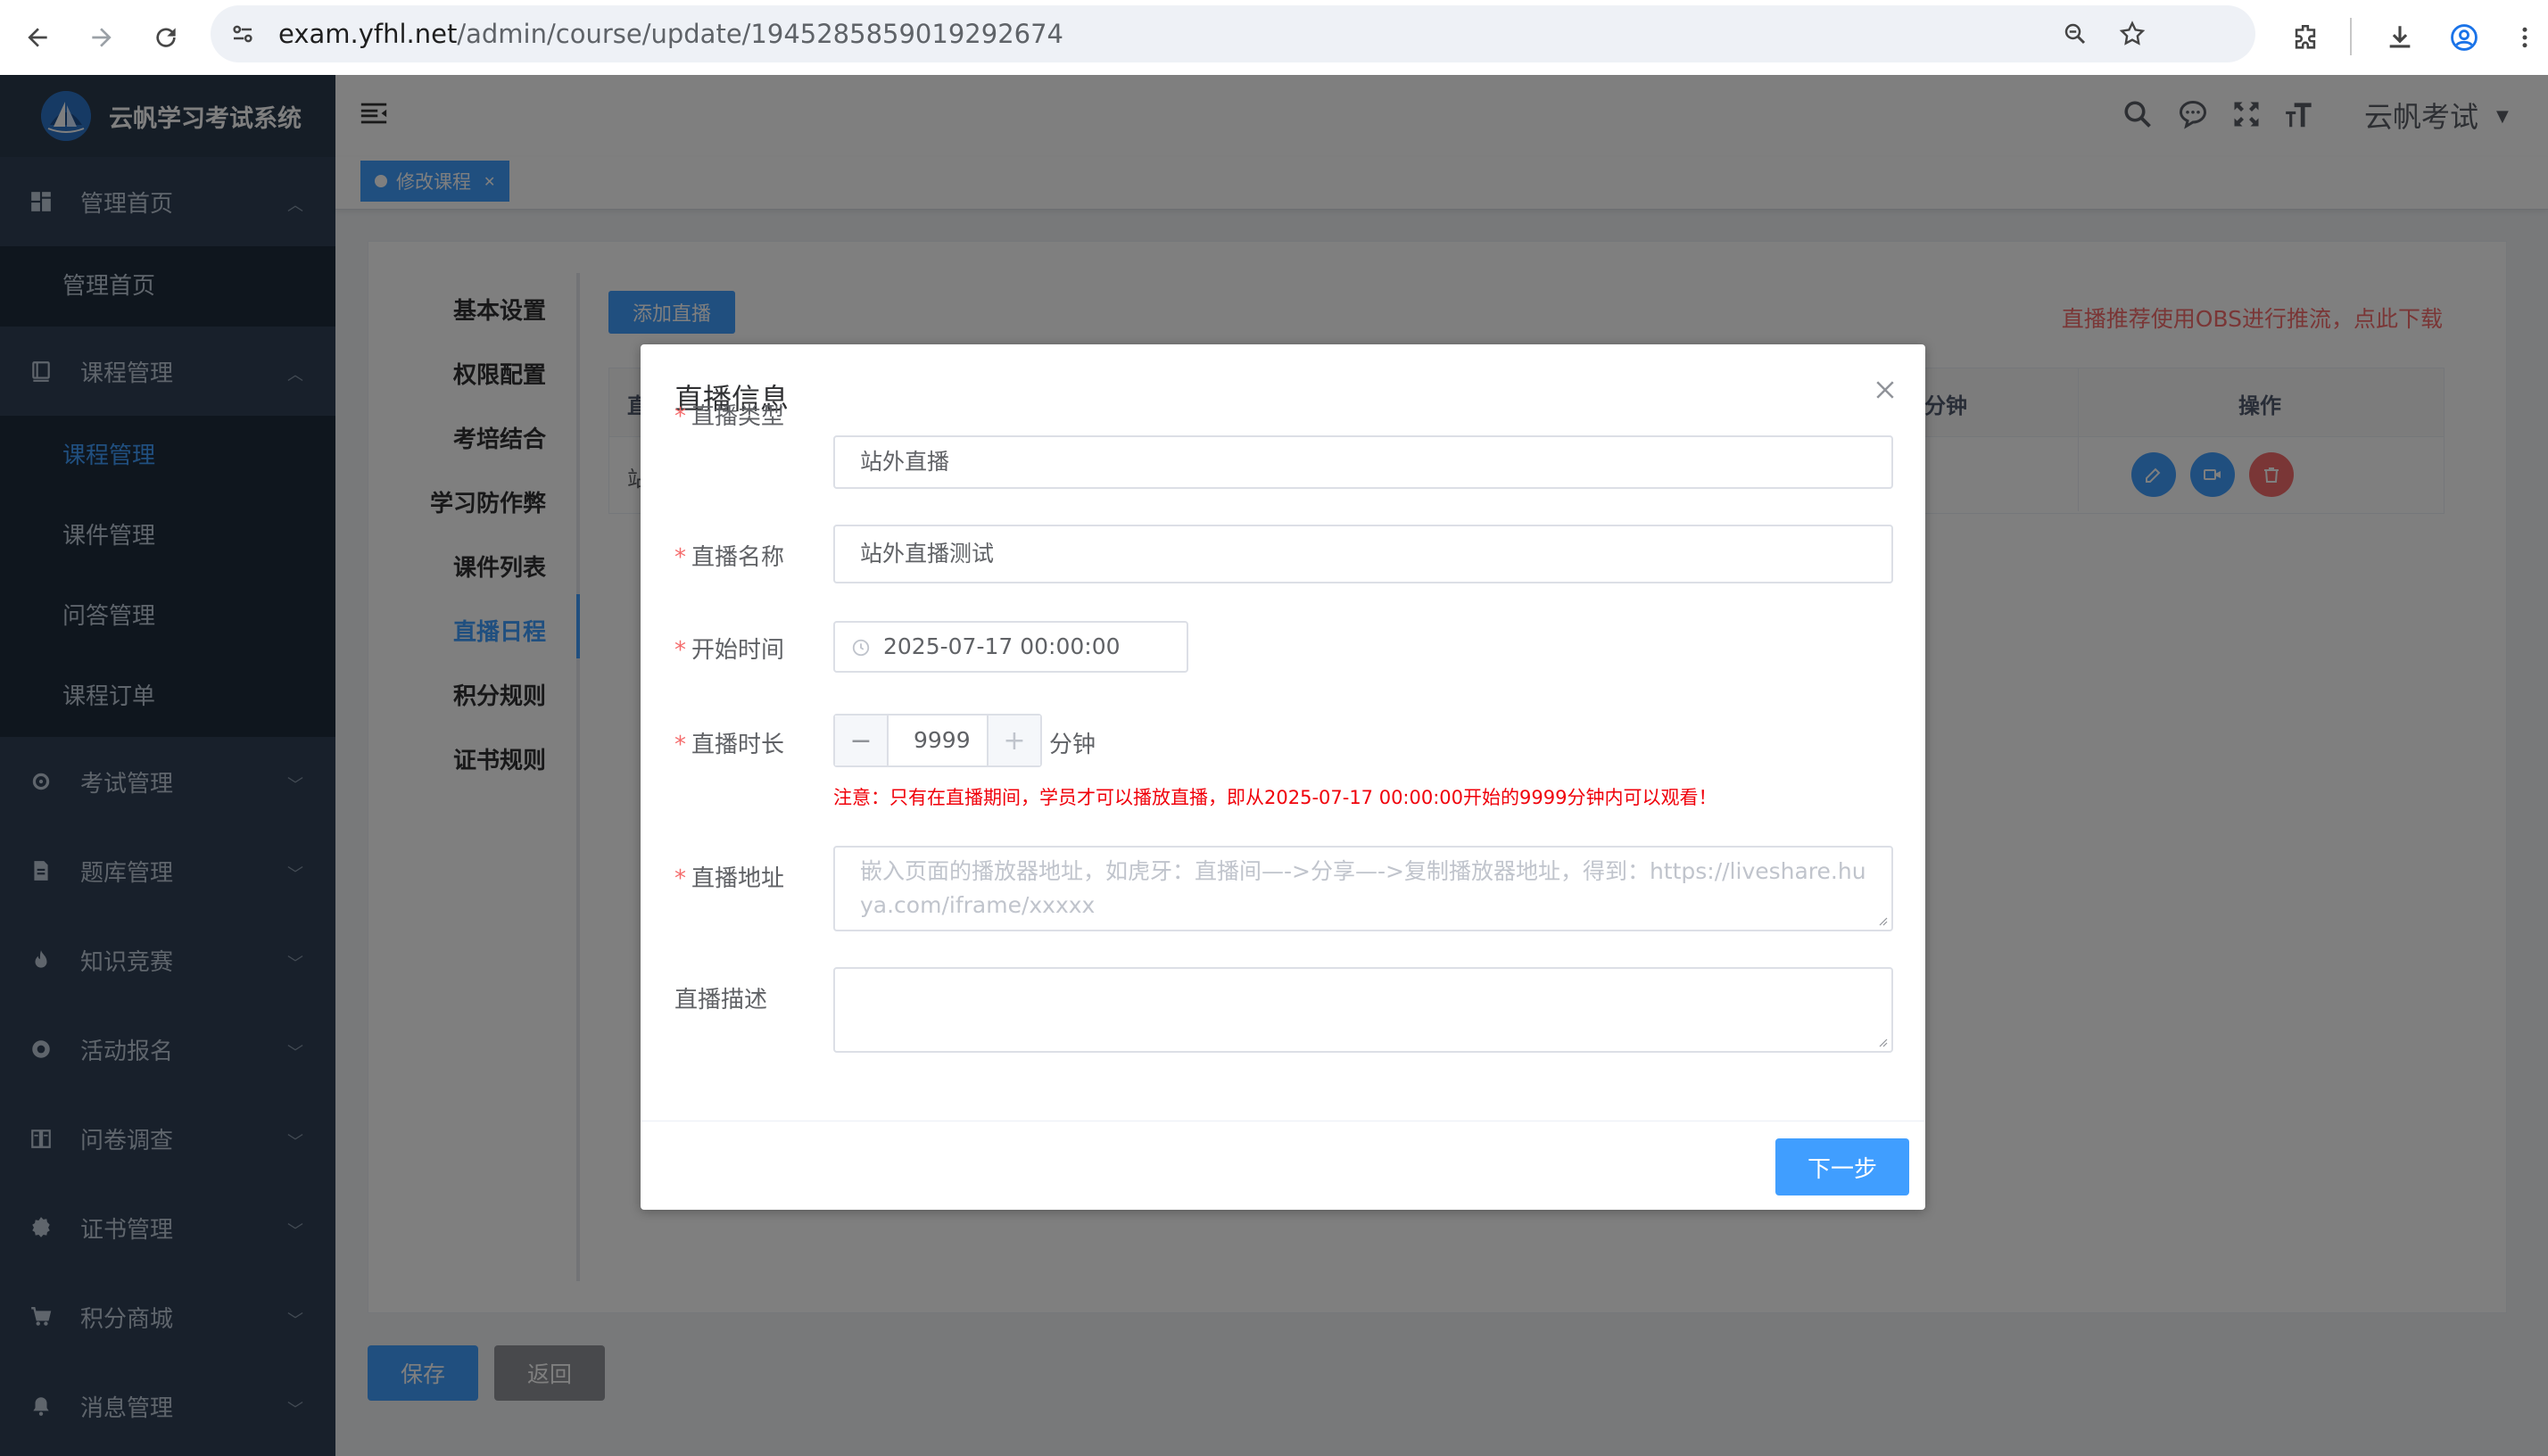 Image resolution: width=2548 pixels, height=1456 pixels. Describe the element at coordinates (2464, 37) in the screenshot. I see `profile-icon` at that location.